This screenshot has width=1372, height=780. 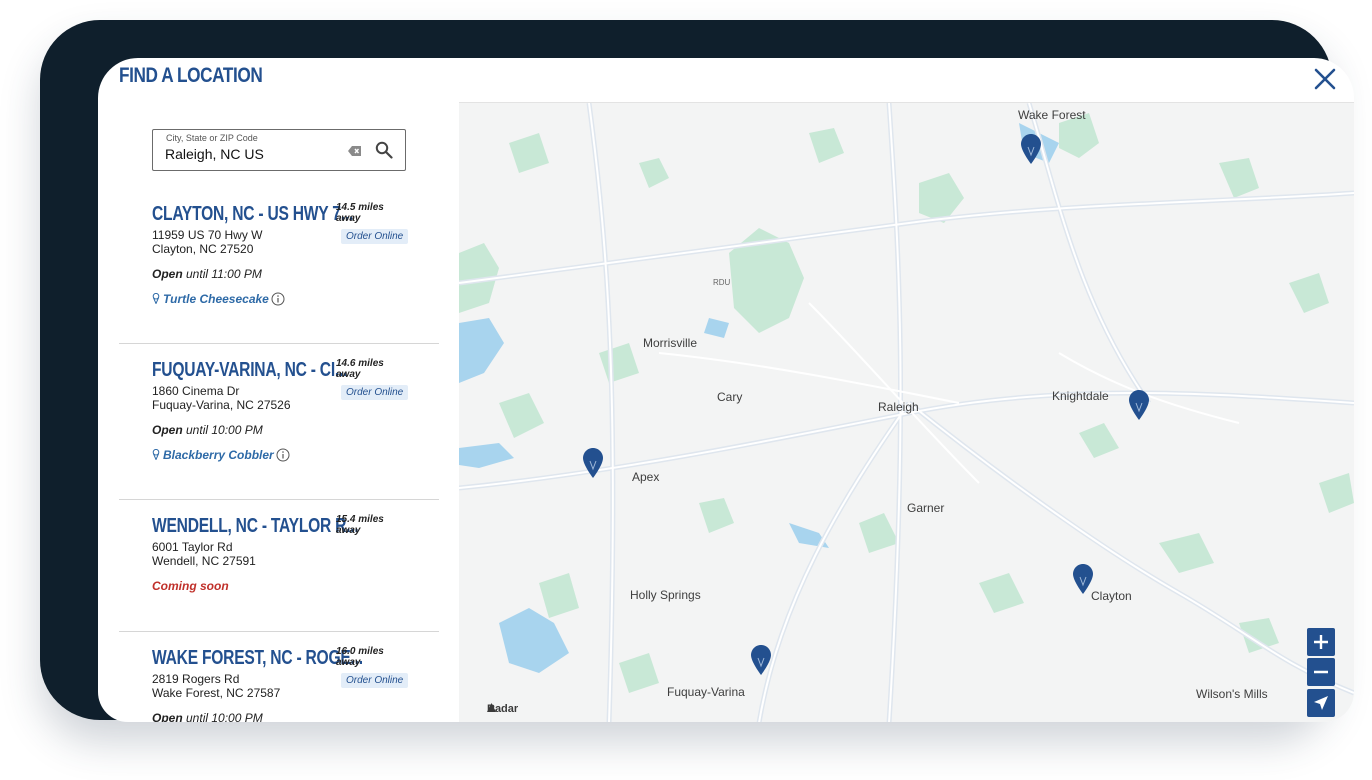 What do you see at coordinates (360, 363) in the screenshot?
I see `distance-value: 14.6 miles` at bounding box center [360, 363].